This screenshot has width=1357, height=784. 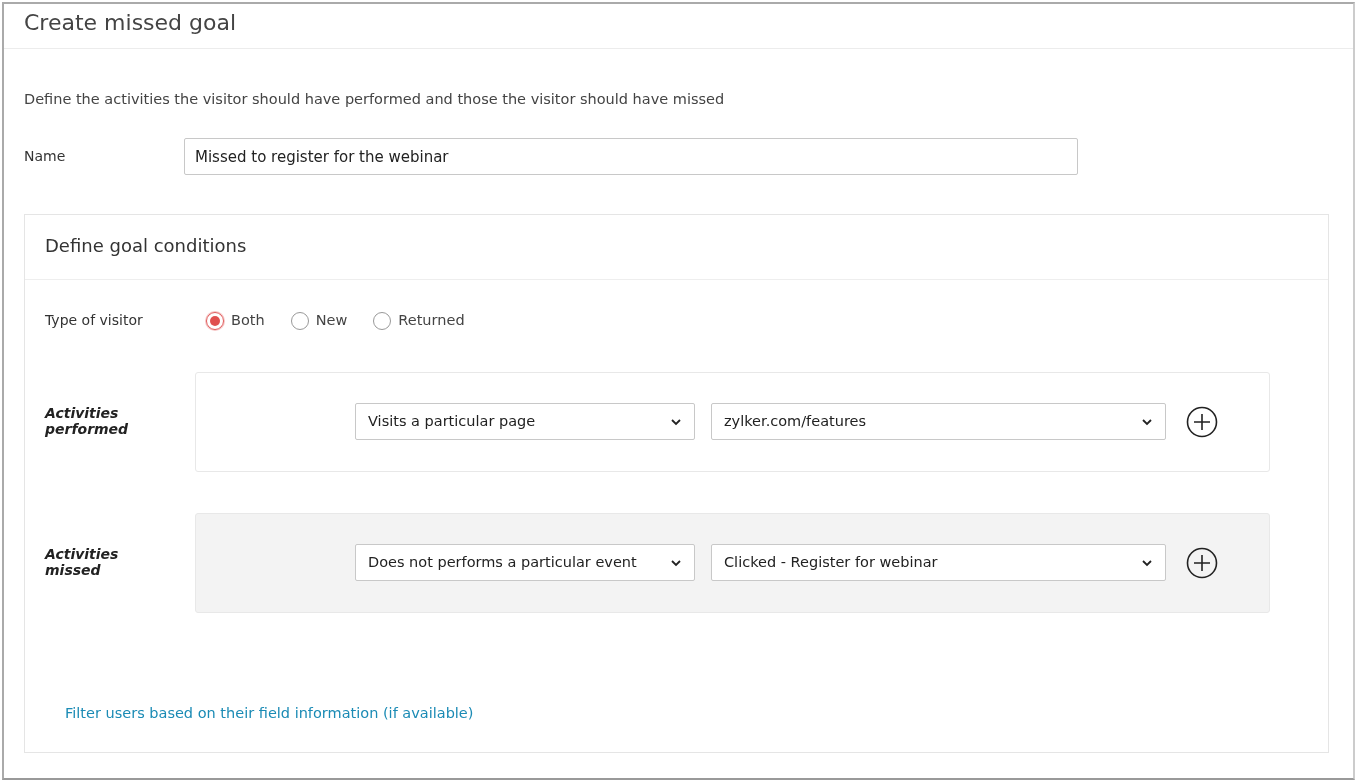 What do you see at coordinates (82, 562) in the screenshot?
I see `activity-label: Activities missed` at bounding box center [82, 562].